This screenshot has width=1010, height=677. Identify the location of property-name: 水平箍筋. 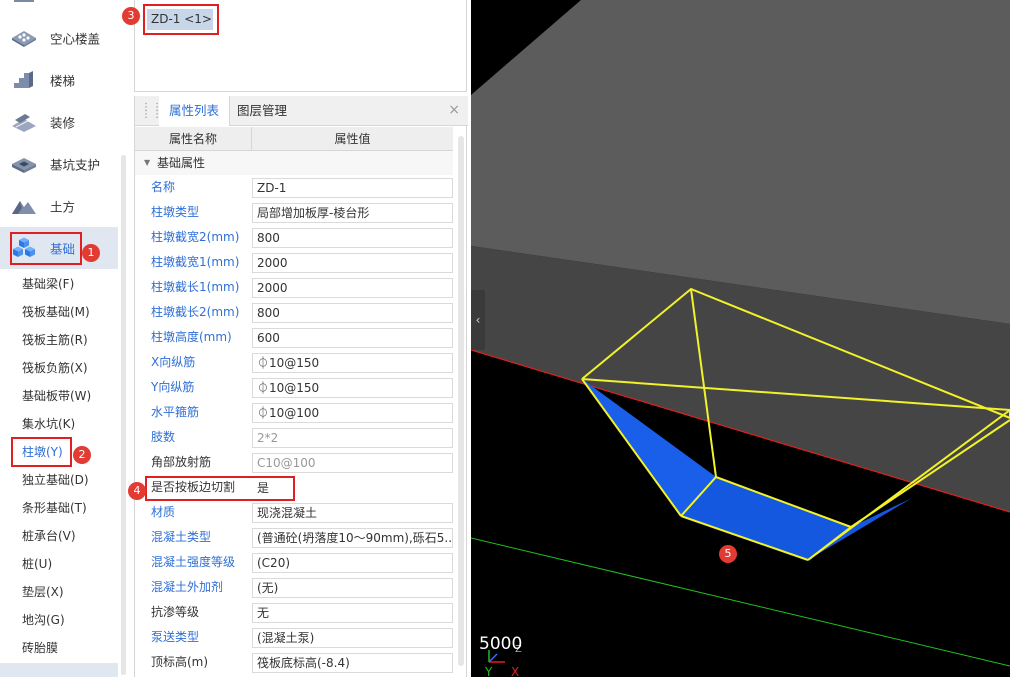
(175, 412).